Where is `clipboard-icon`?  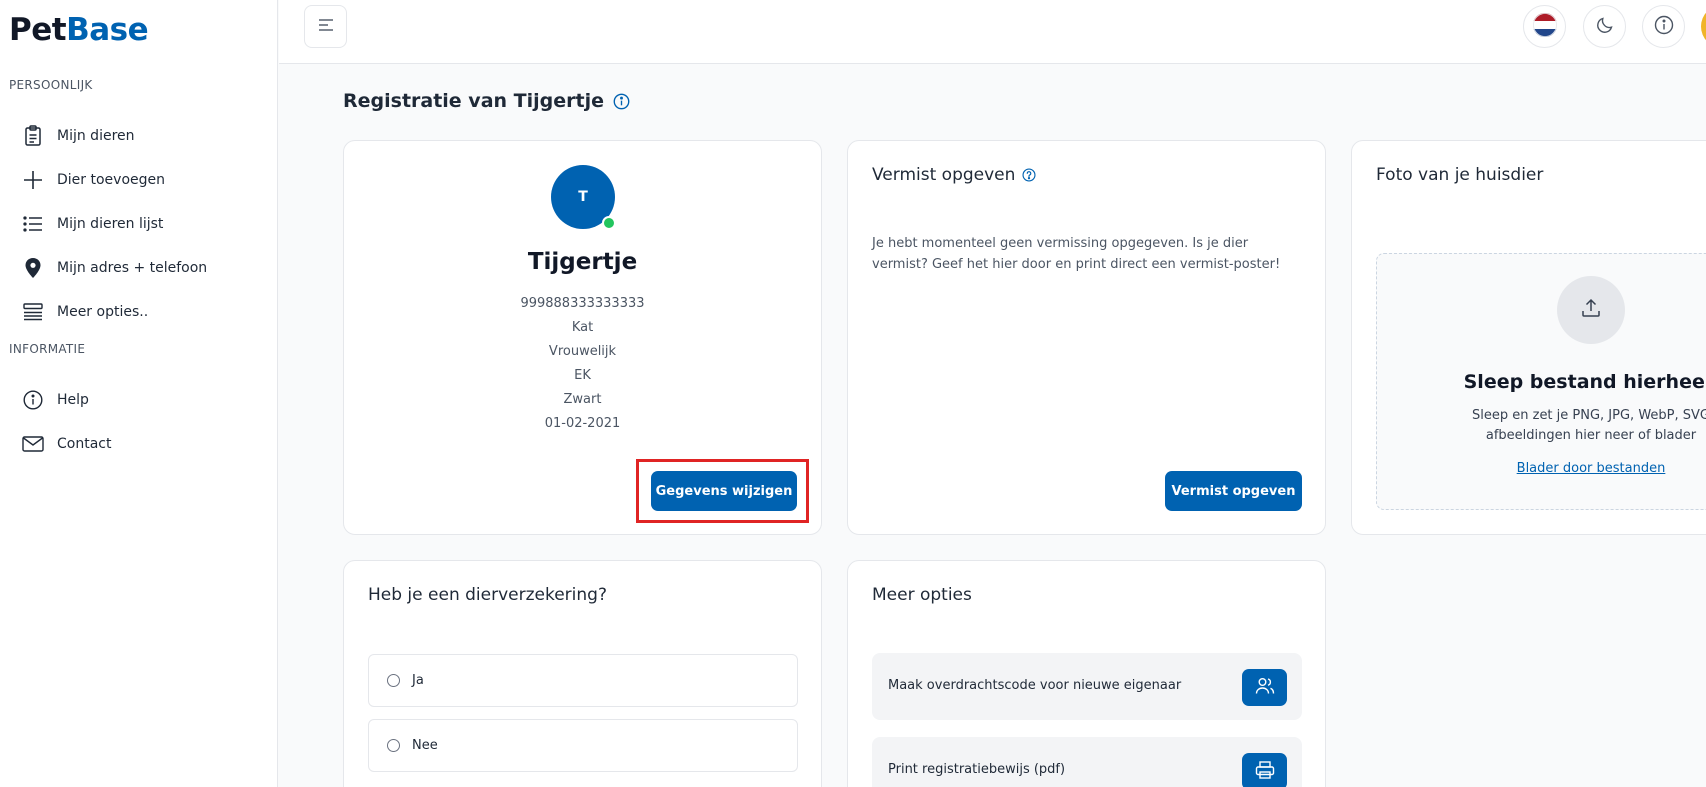 clipboard-icon is located at coordinates (33, 136).